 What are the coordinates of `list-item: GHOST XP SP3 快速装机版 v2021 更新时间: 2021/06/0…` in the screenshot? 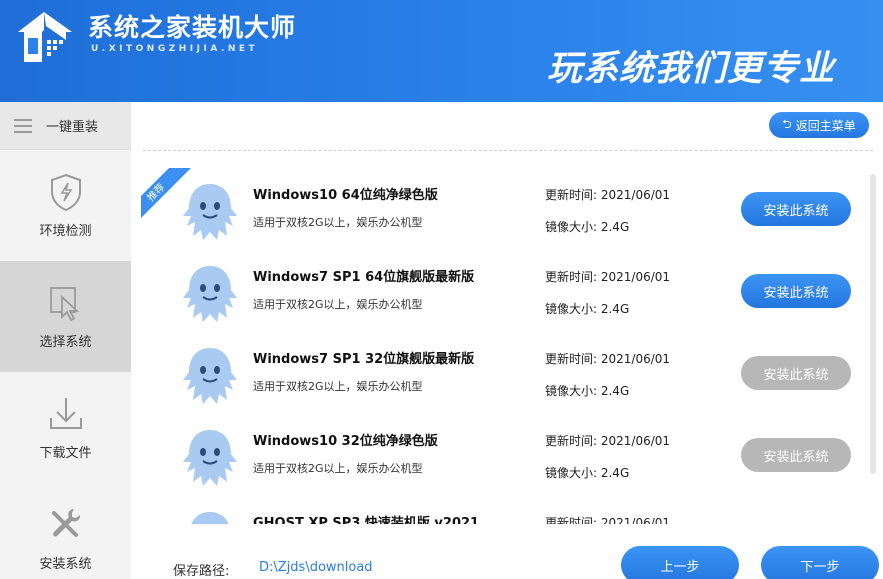 It's located at (505, 510).